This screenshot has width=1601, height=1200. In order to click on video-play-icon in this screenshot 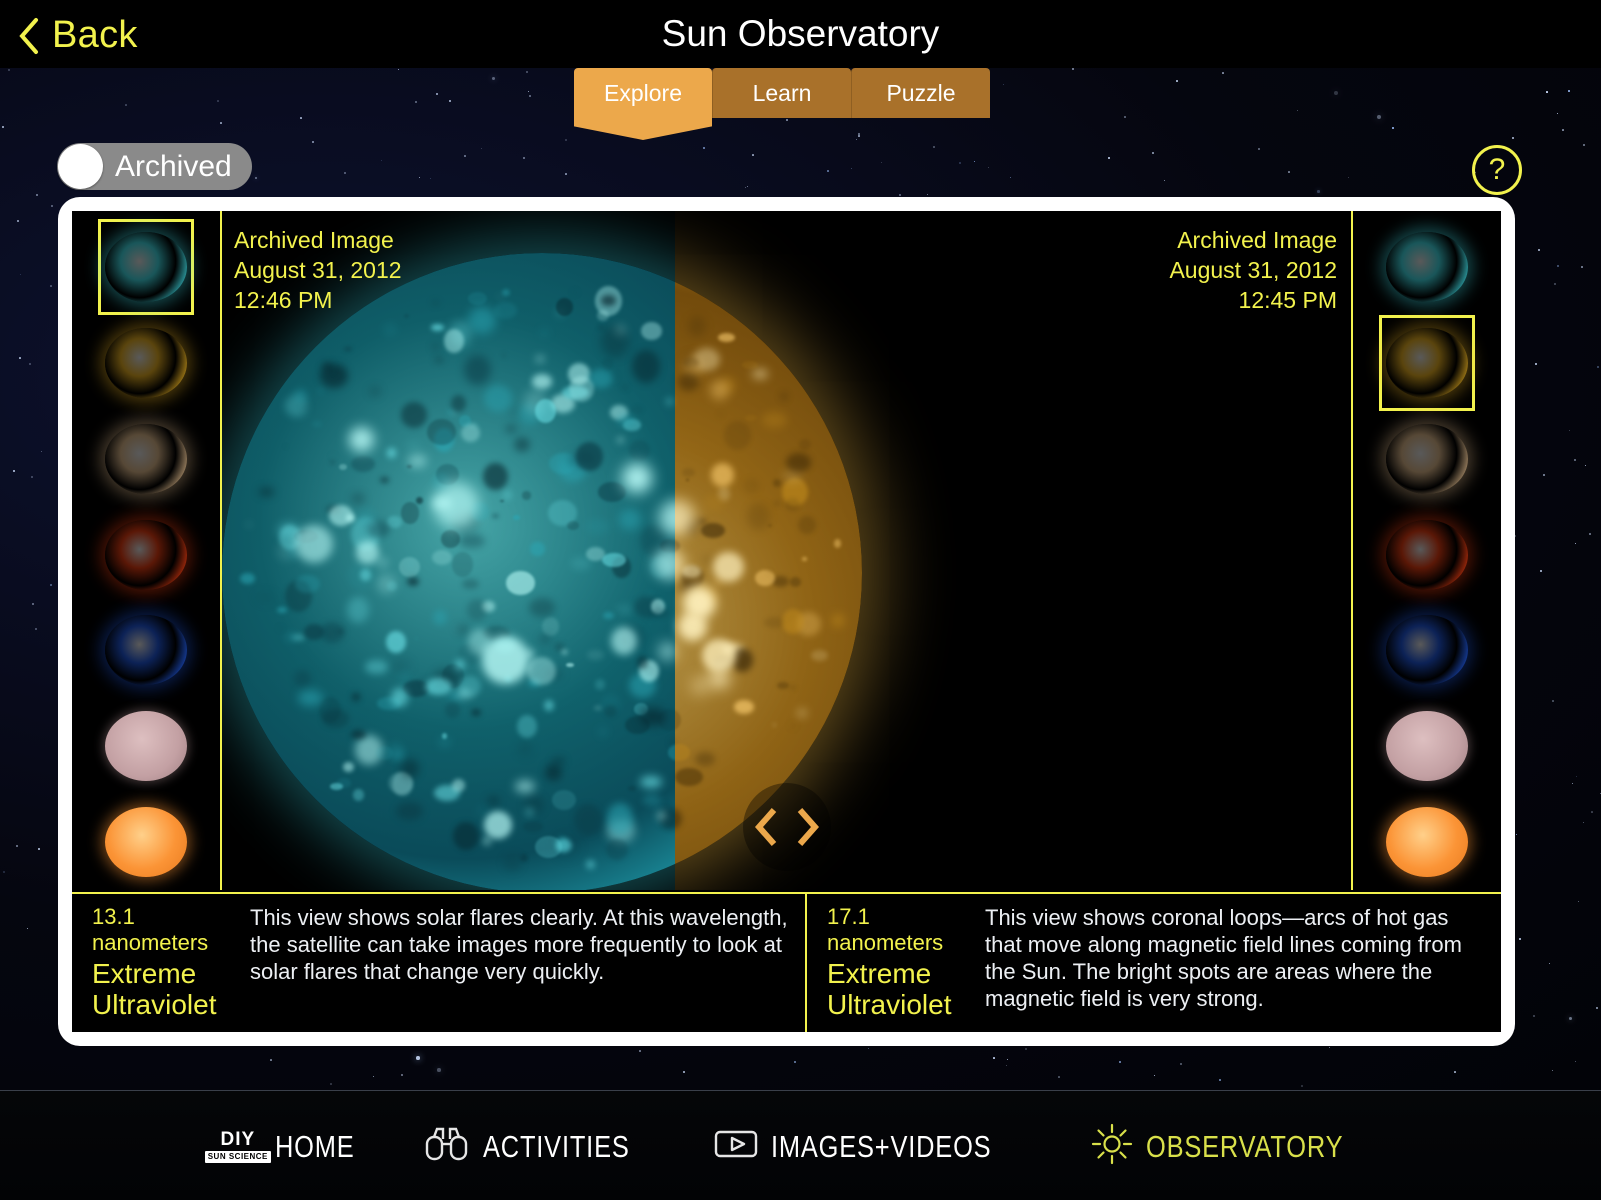, I will do `click(736, 1146)`.